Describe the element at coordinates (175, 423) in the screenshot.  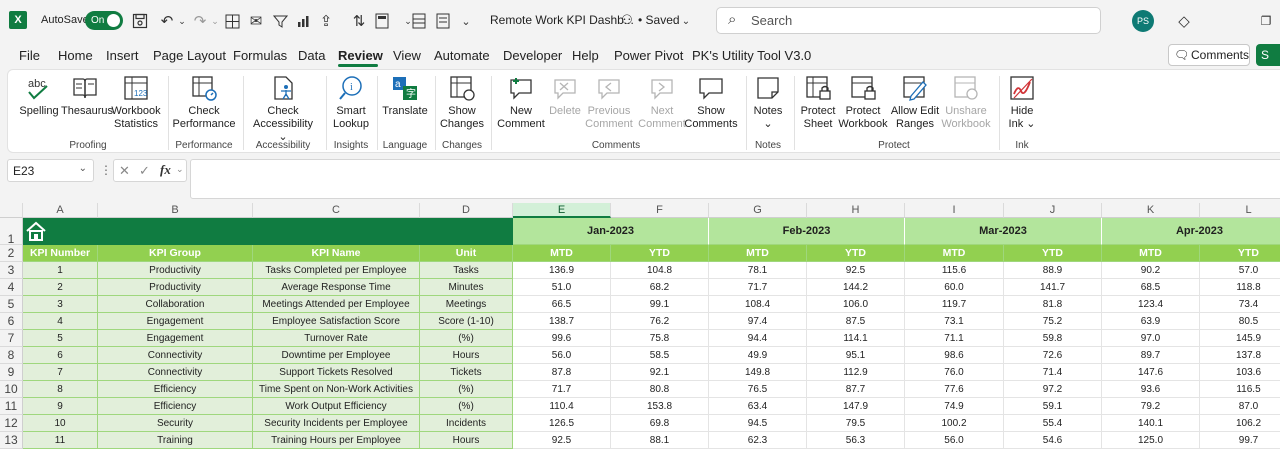
I see `table-cell: Security` at that location.